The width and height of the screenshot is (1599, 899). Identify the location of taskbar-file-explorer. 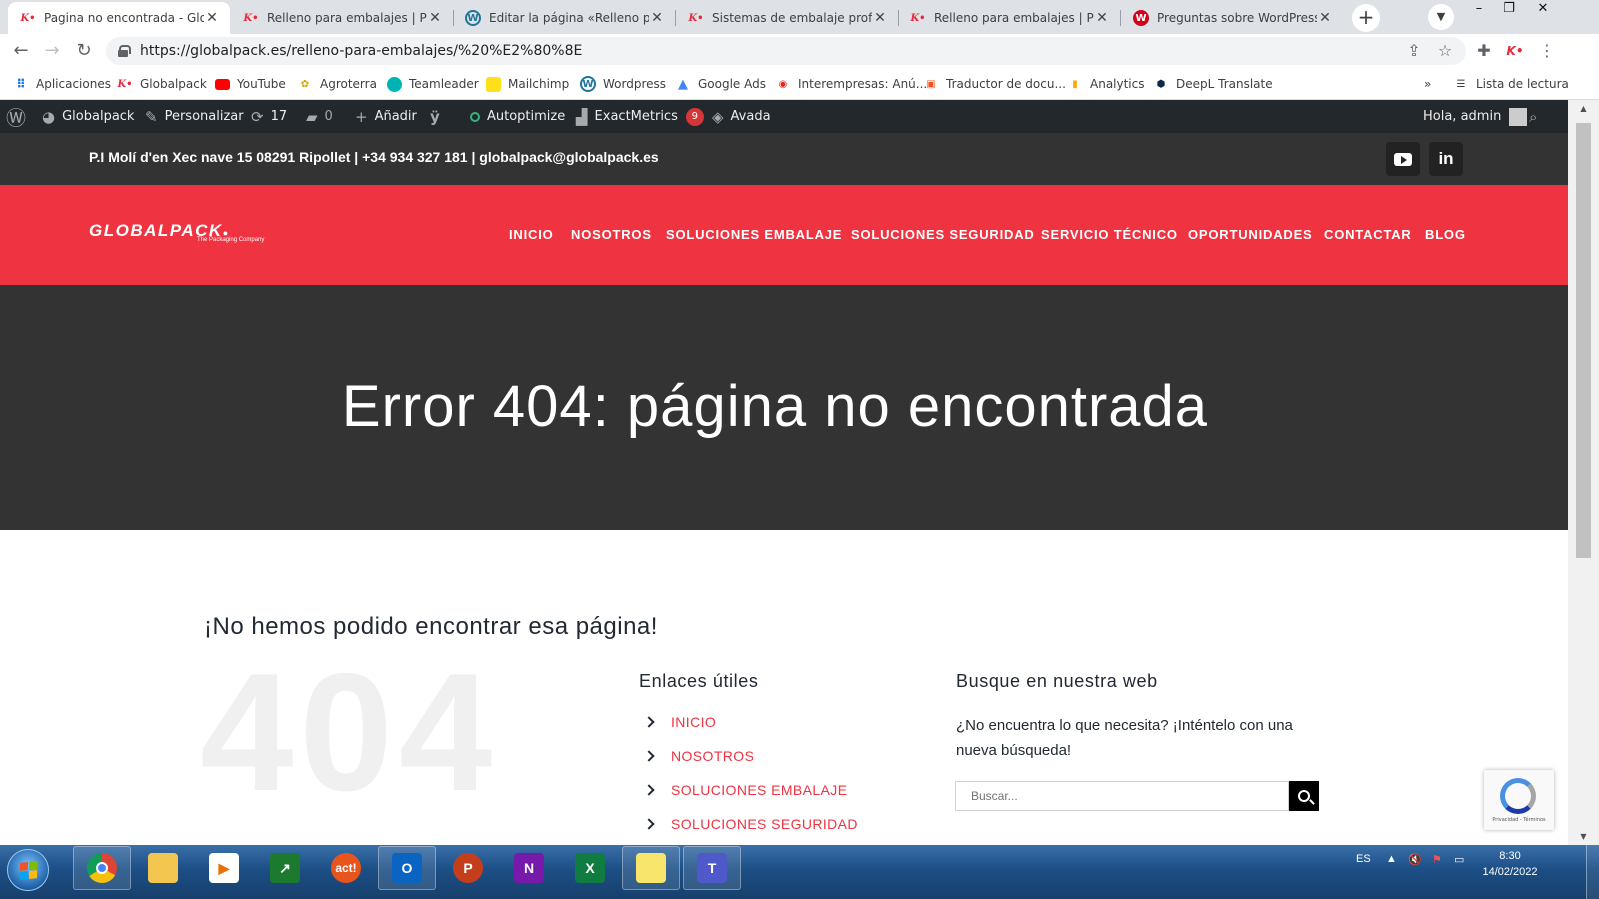
(163, 868).